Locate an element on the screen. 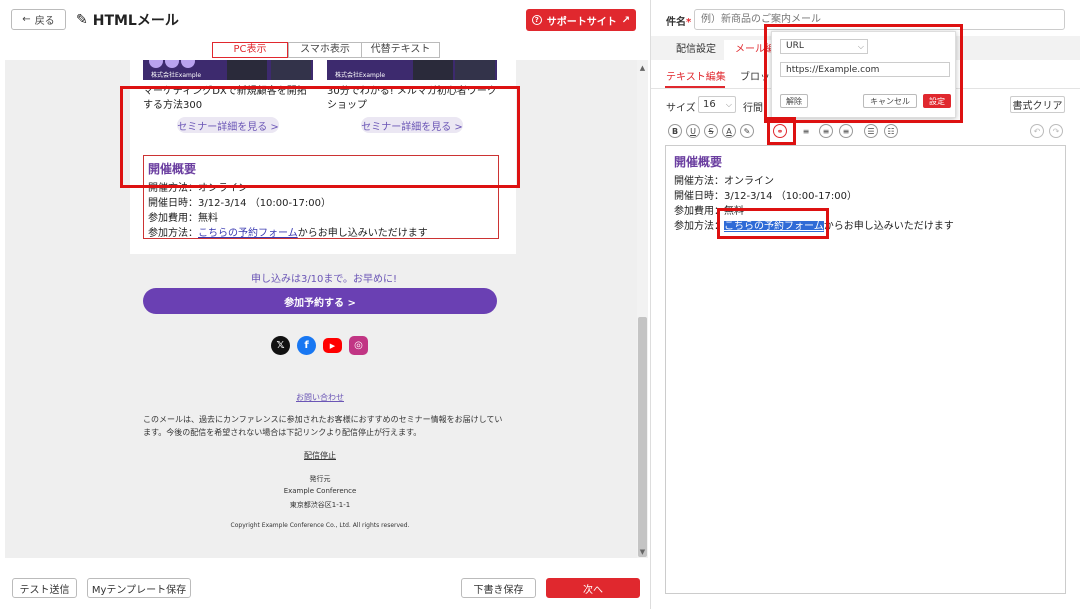 The height and width of the screenshot is (609, 1080). support-label: サポートサイト is located at coordinates (581, 22).